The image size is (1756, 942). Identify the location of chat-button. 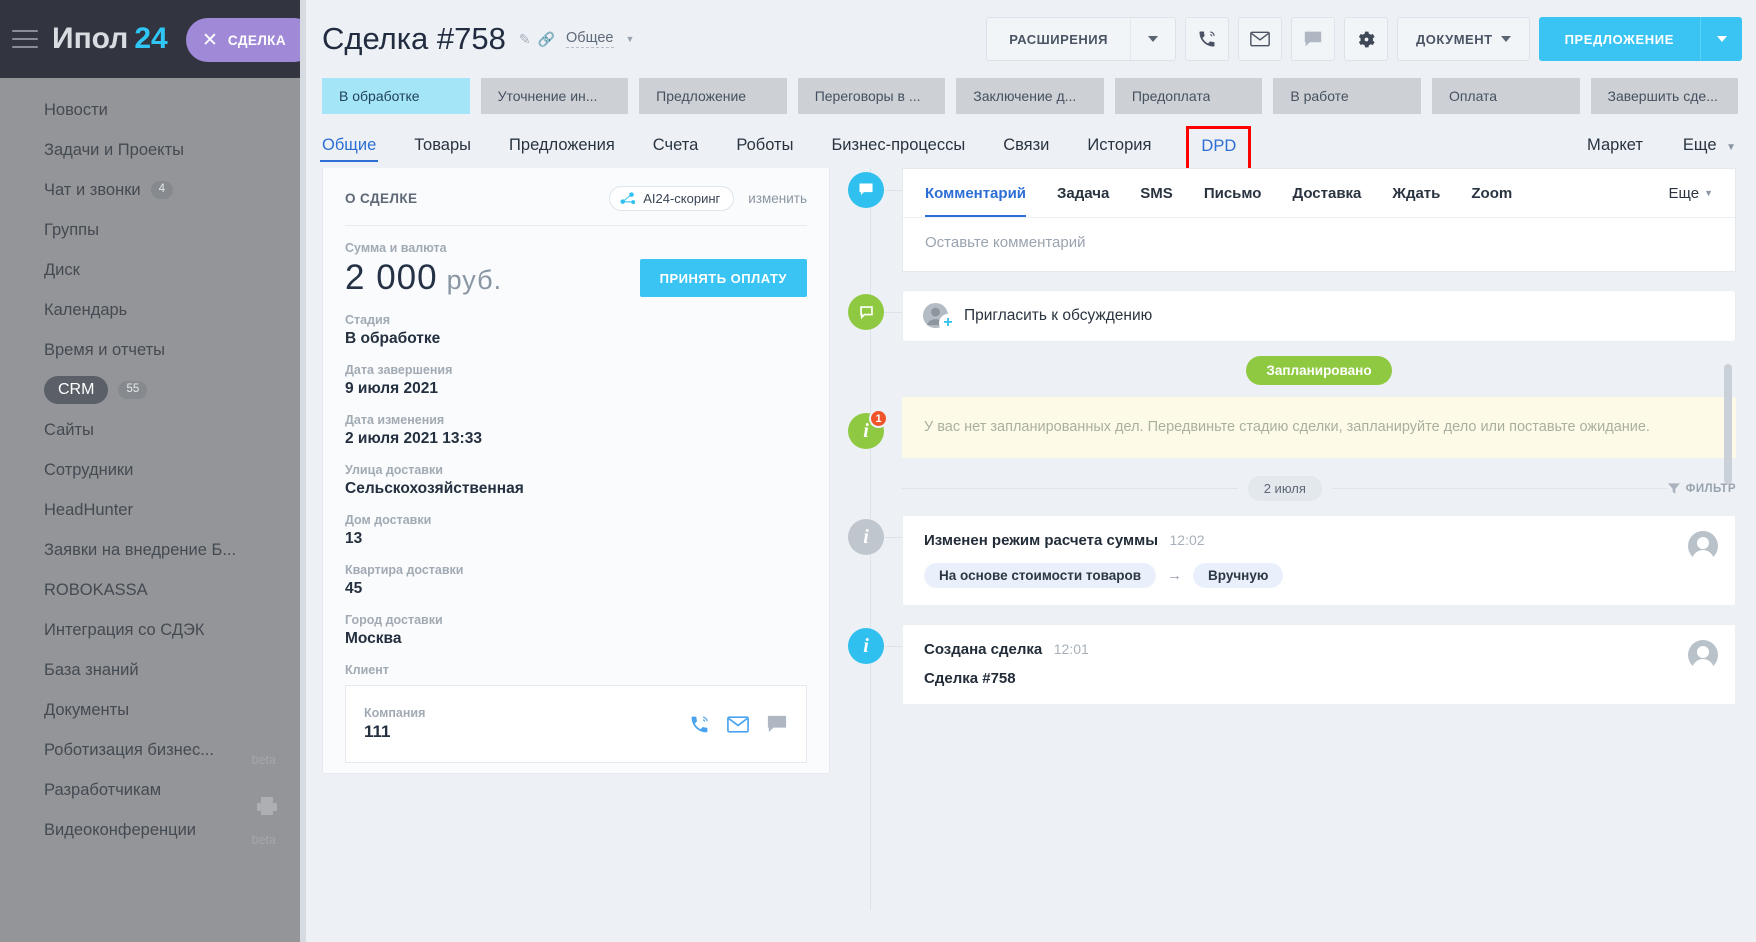
(1313, 39).